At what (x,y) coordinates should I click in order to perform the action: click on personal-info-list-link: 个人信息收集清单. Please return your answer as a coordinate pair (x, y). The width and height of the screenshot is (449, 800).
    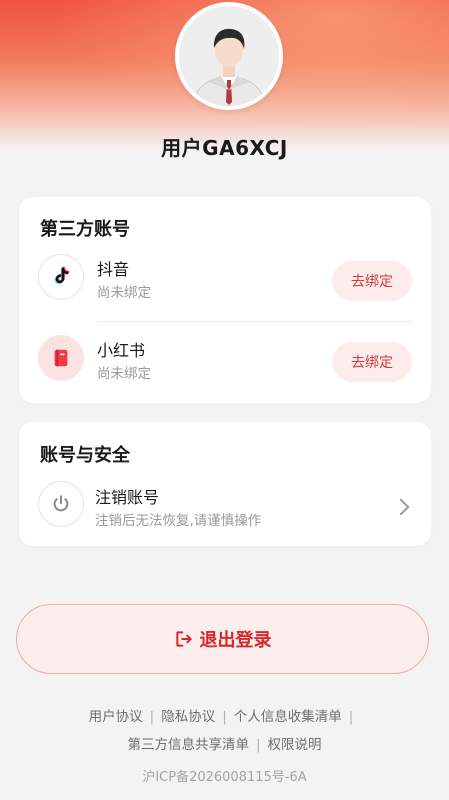
    Looking at the image, I should click on (288, 717).